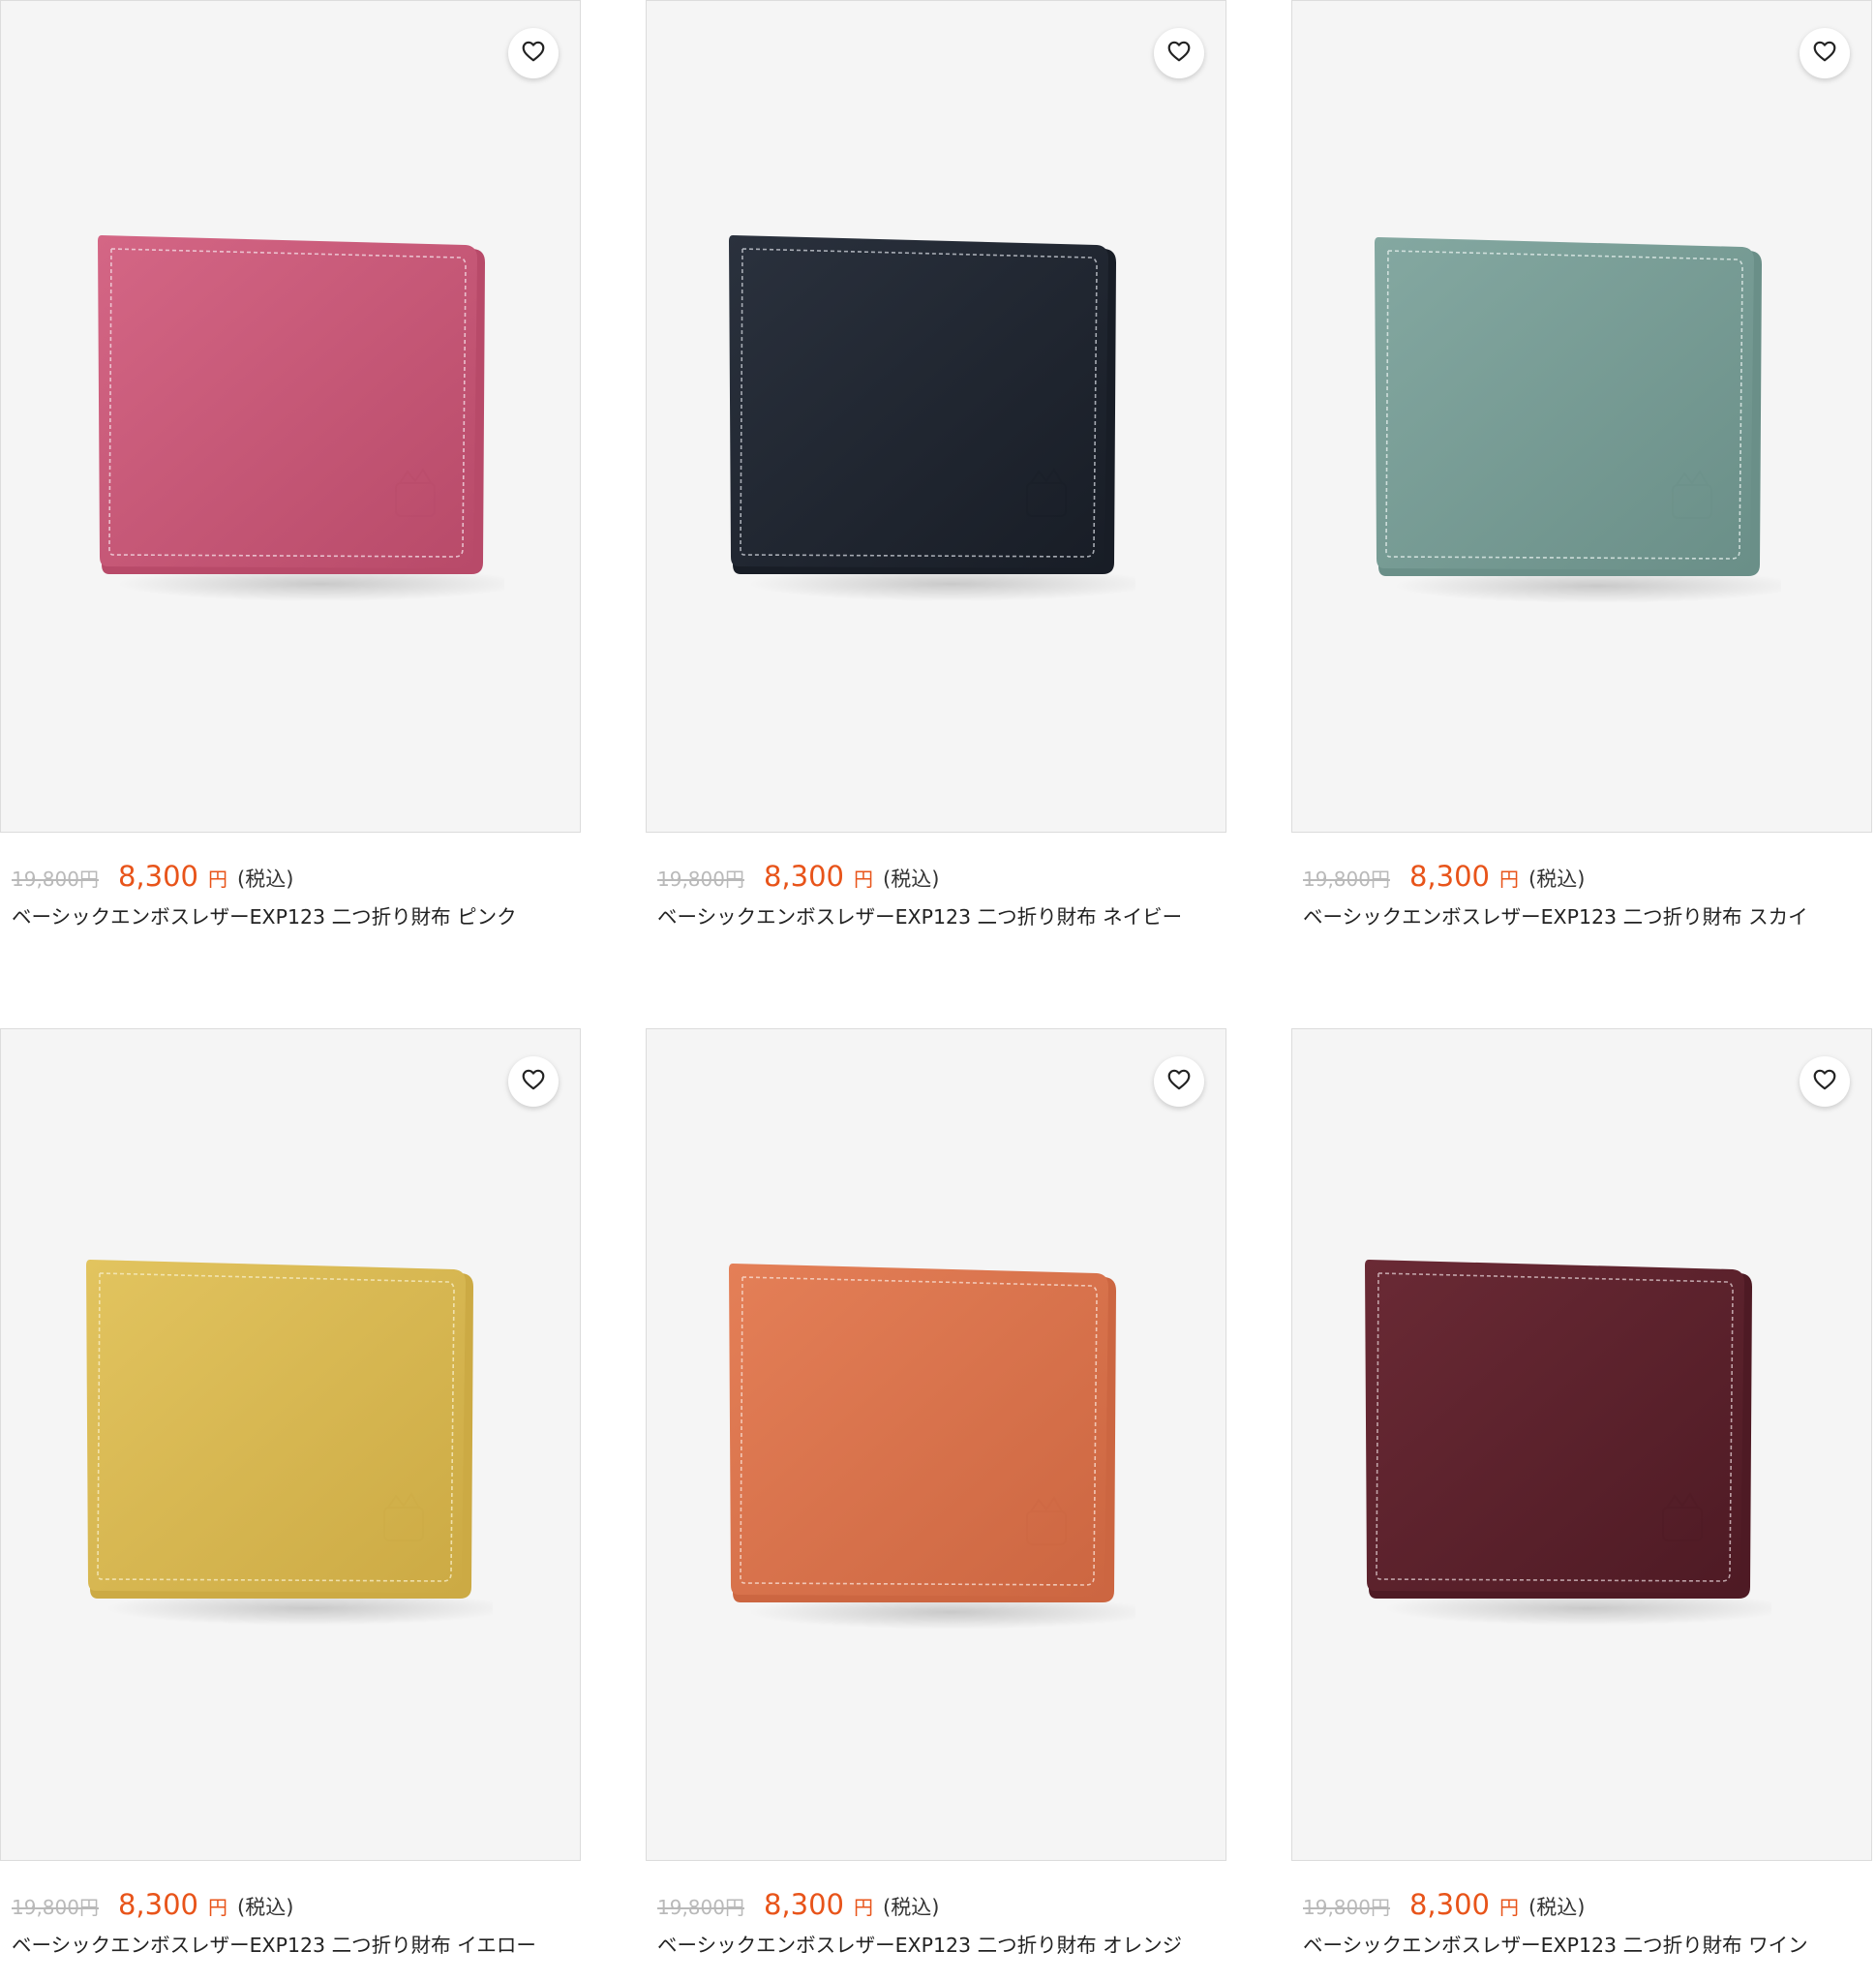 The image size is (1876, 1981). What do you see at coordinates (1581, 917) in the screenshot?
I see `product-title: ベーシックエンボスレザーEXP123 二つ折り財布 スカイ` at bounding box center [1581, 917].